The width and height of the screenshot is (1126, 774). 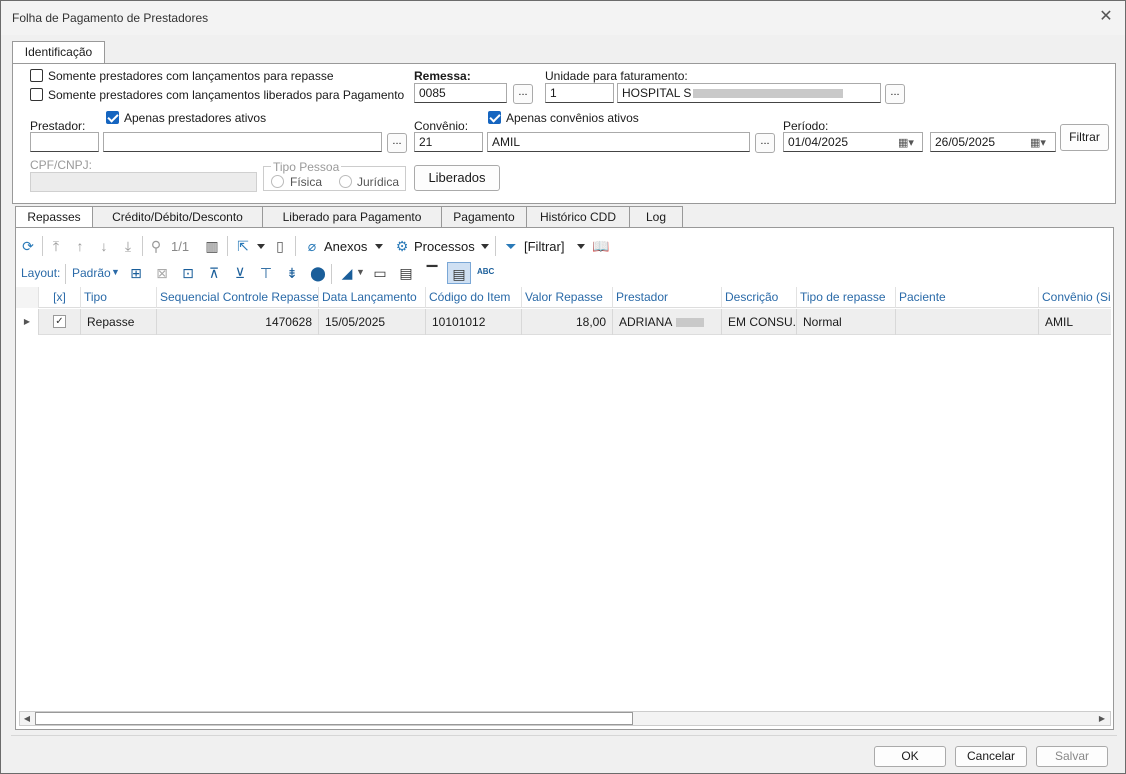 What do you see at coordinates (27, 718) in the screenshot?
I see `scroll-left-icon: ◀` at bounding box center [27, 718].